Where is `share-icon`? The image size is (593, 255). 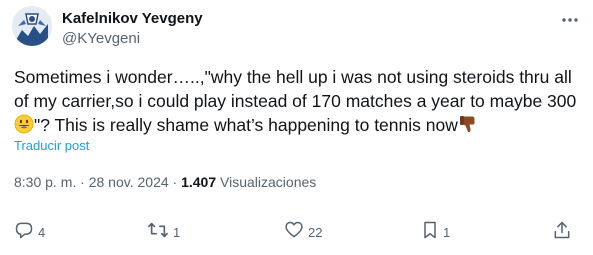
share-icon is located at coordinates (562, 232).